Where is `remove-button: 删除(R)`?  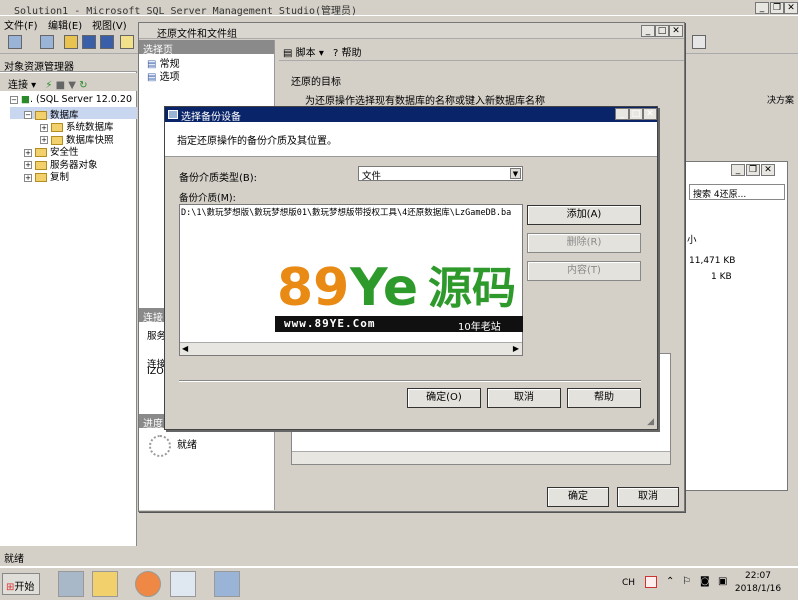
remove-button: 删除(R) is located at coordinates (584, 243).